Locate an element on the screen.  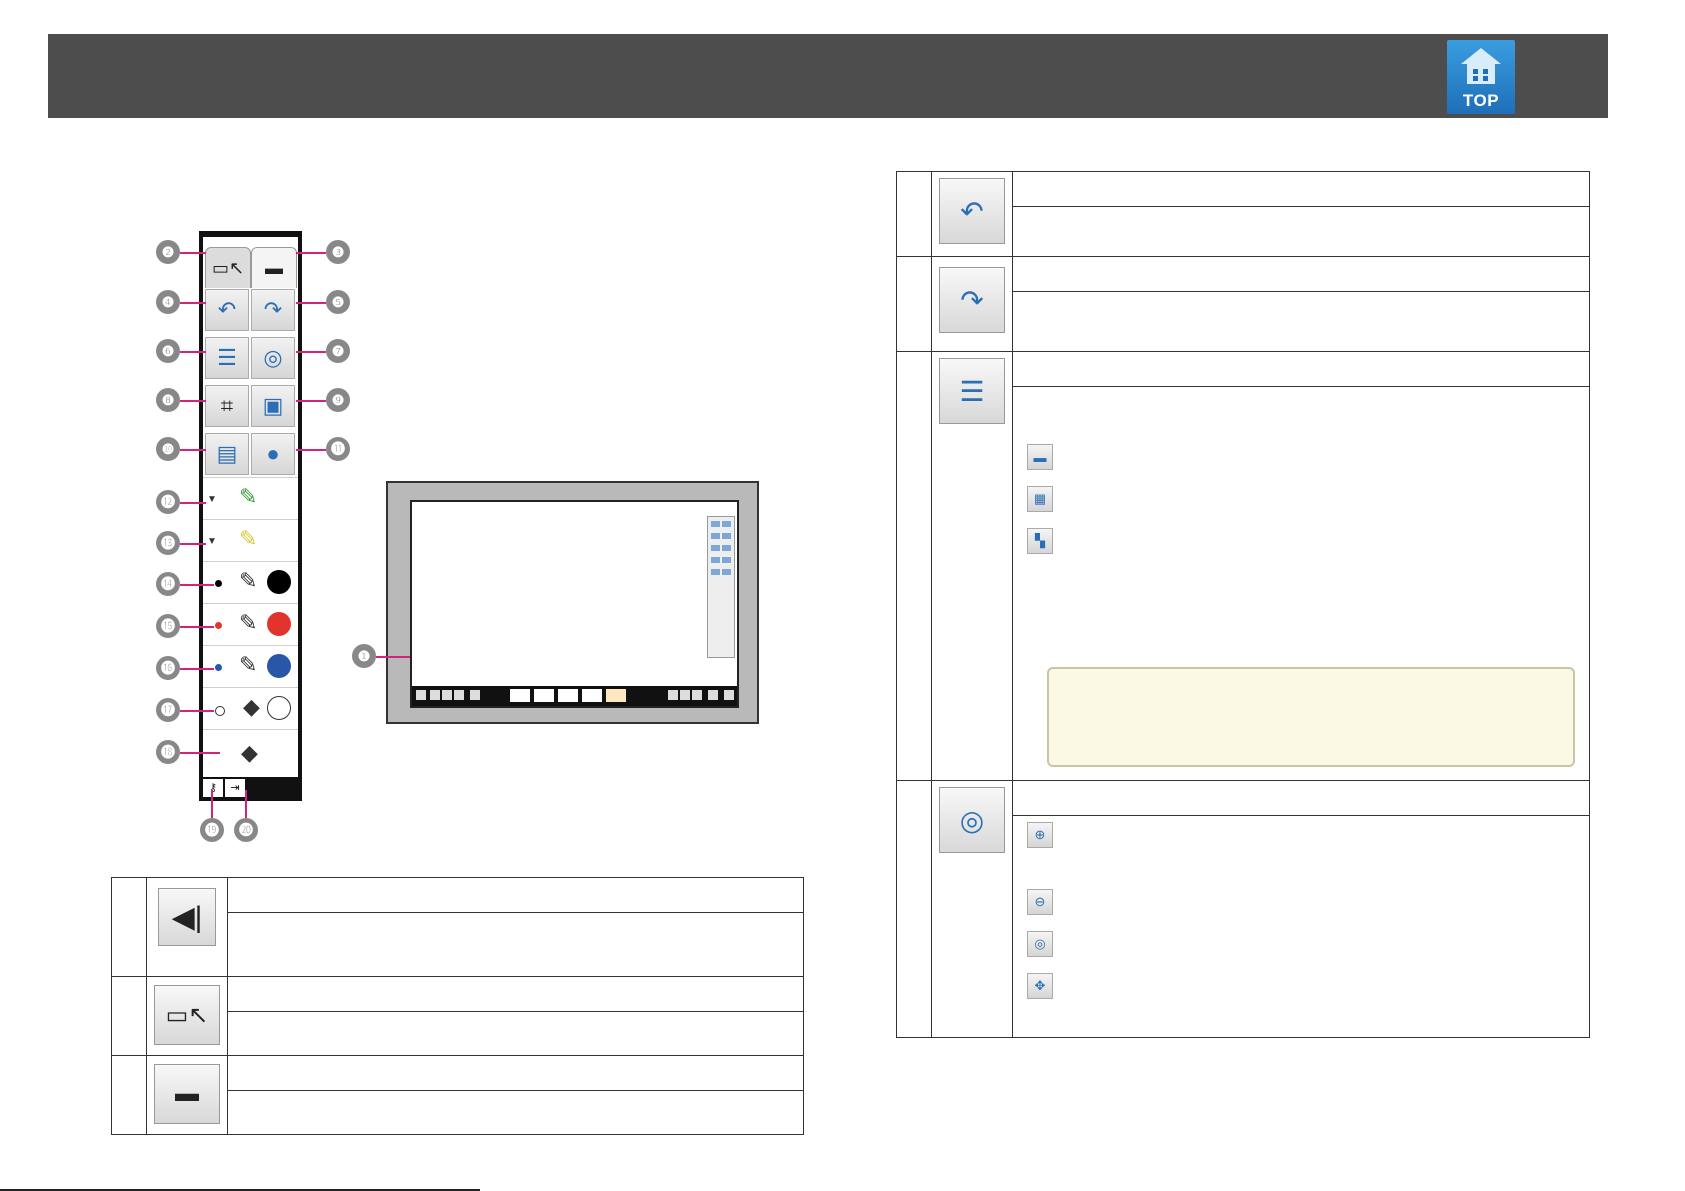
callout-3: ❸ is located at coordinates (338, 252).